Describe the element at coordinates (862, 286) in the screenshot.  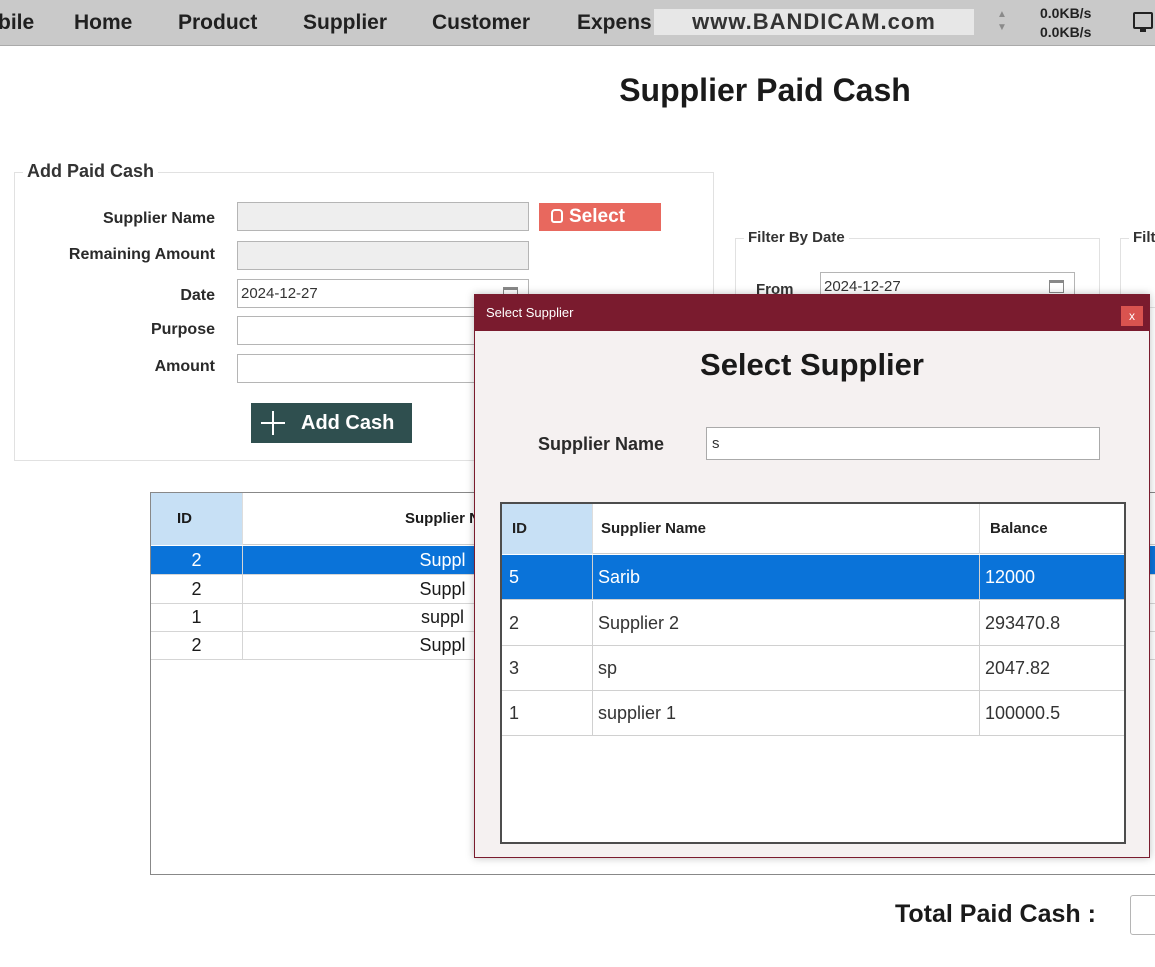
I see `from-date-value: 2024-12-27` at that location.